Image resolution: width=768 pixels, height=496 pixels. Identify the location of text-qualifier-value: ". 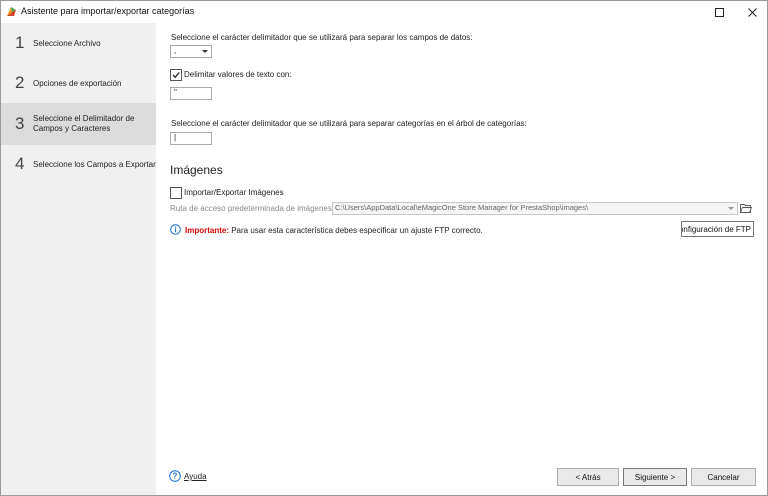
(175, 92).